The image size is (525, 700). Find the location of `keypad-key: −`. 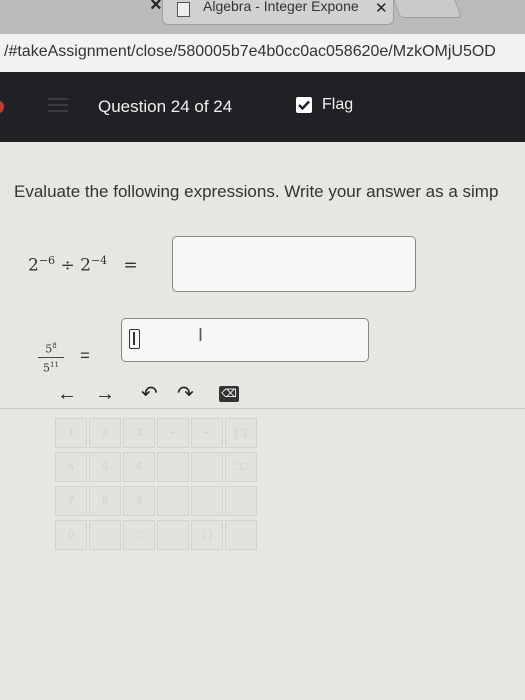

keypad-key: − is located at coordinates (207, 433).